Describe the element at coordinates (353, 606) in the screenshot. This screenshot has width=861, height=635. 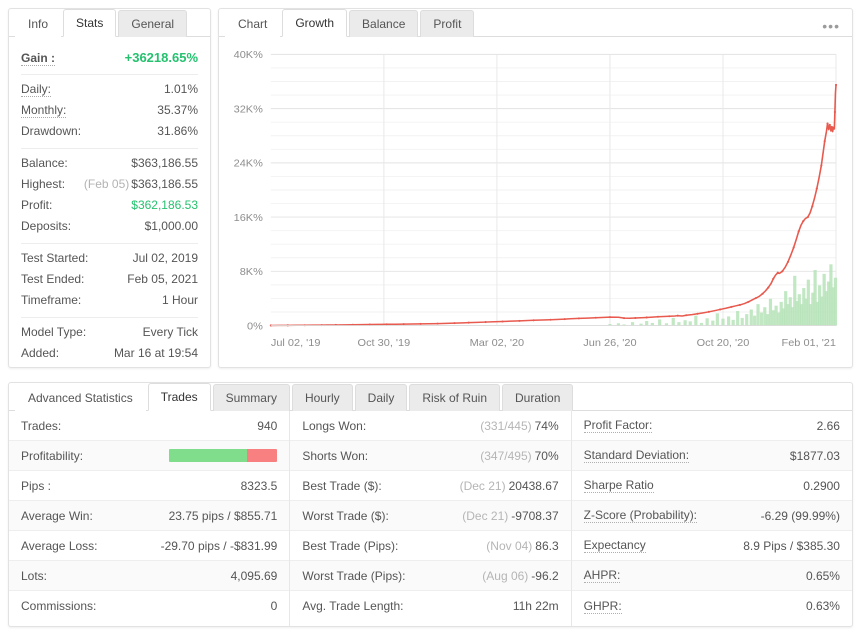
I see `row-label-avg-trade-length: Avg. Trade Length:` at that location.